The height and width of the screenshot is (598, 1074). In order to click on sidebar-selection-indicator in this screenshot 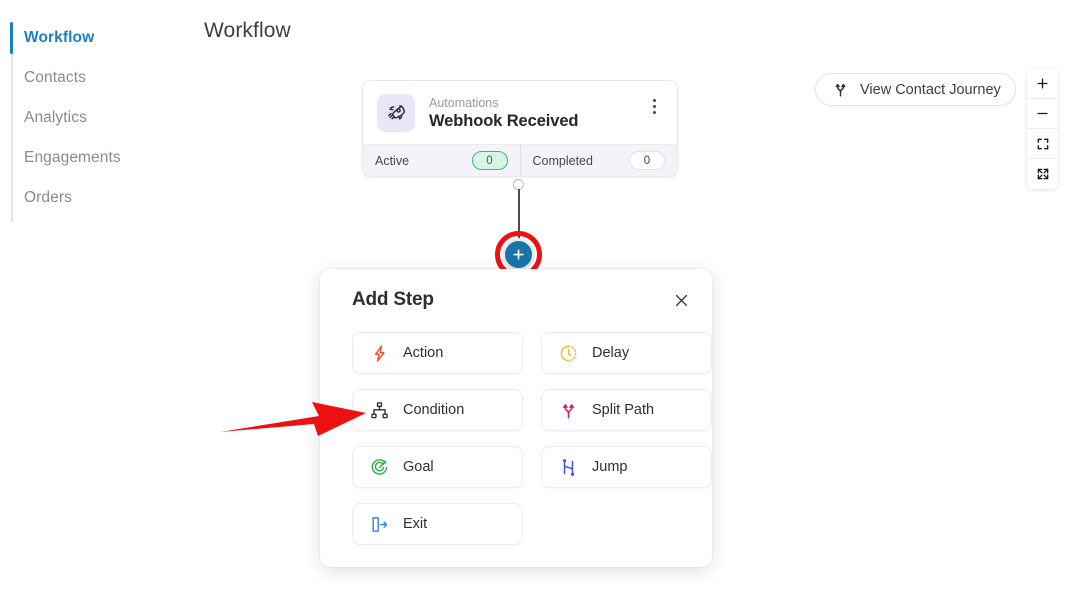, I will do `click(11, 38)`.